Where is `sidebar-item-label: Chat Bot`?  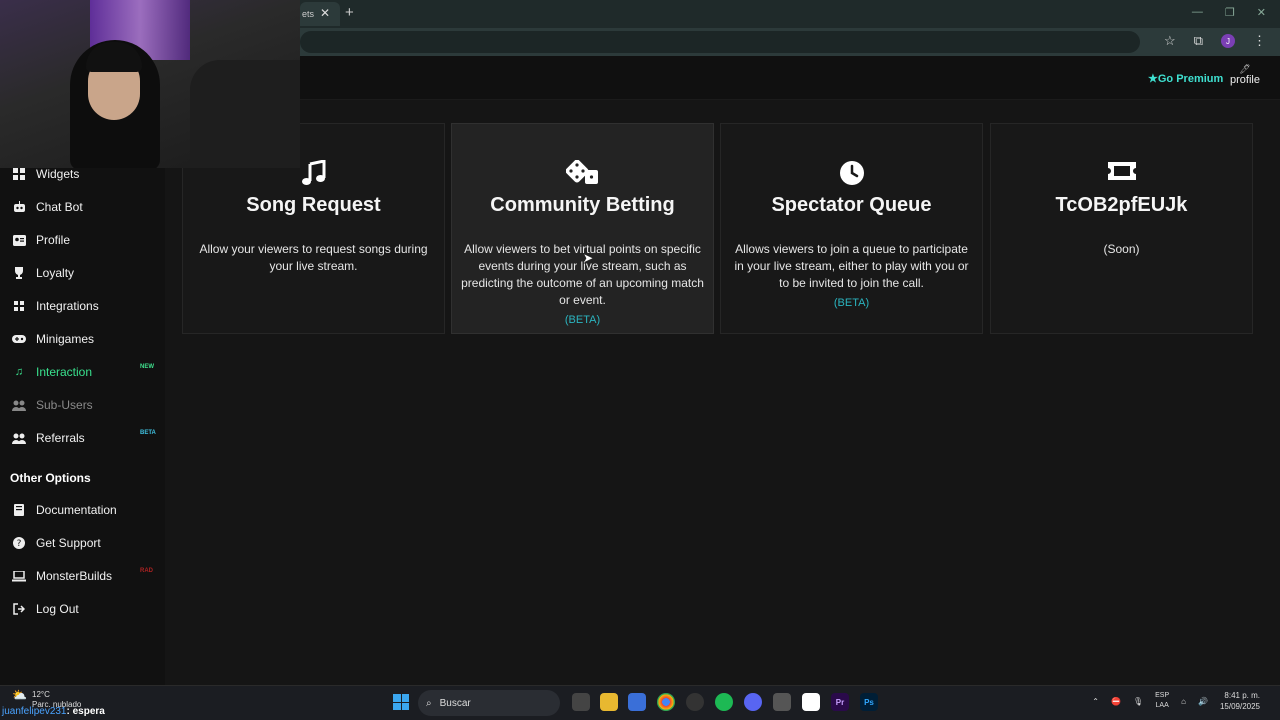 sidebar-item-label: Chat Bot is located at coordinates (59, 207).